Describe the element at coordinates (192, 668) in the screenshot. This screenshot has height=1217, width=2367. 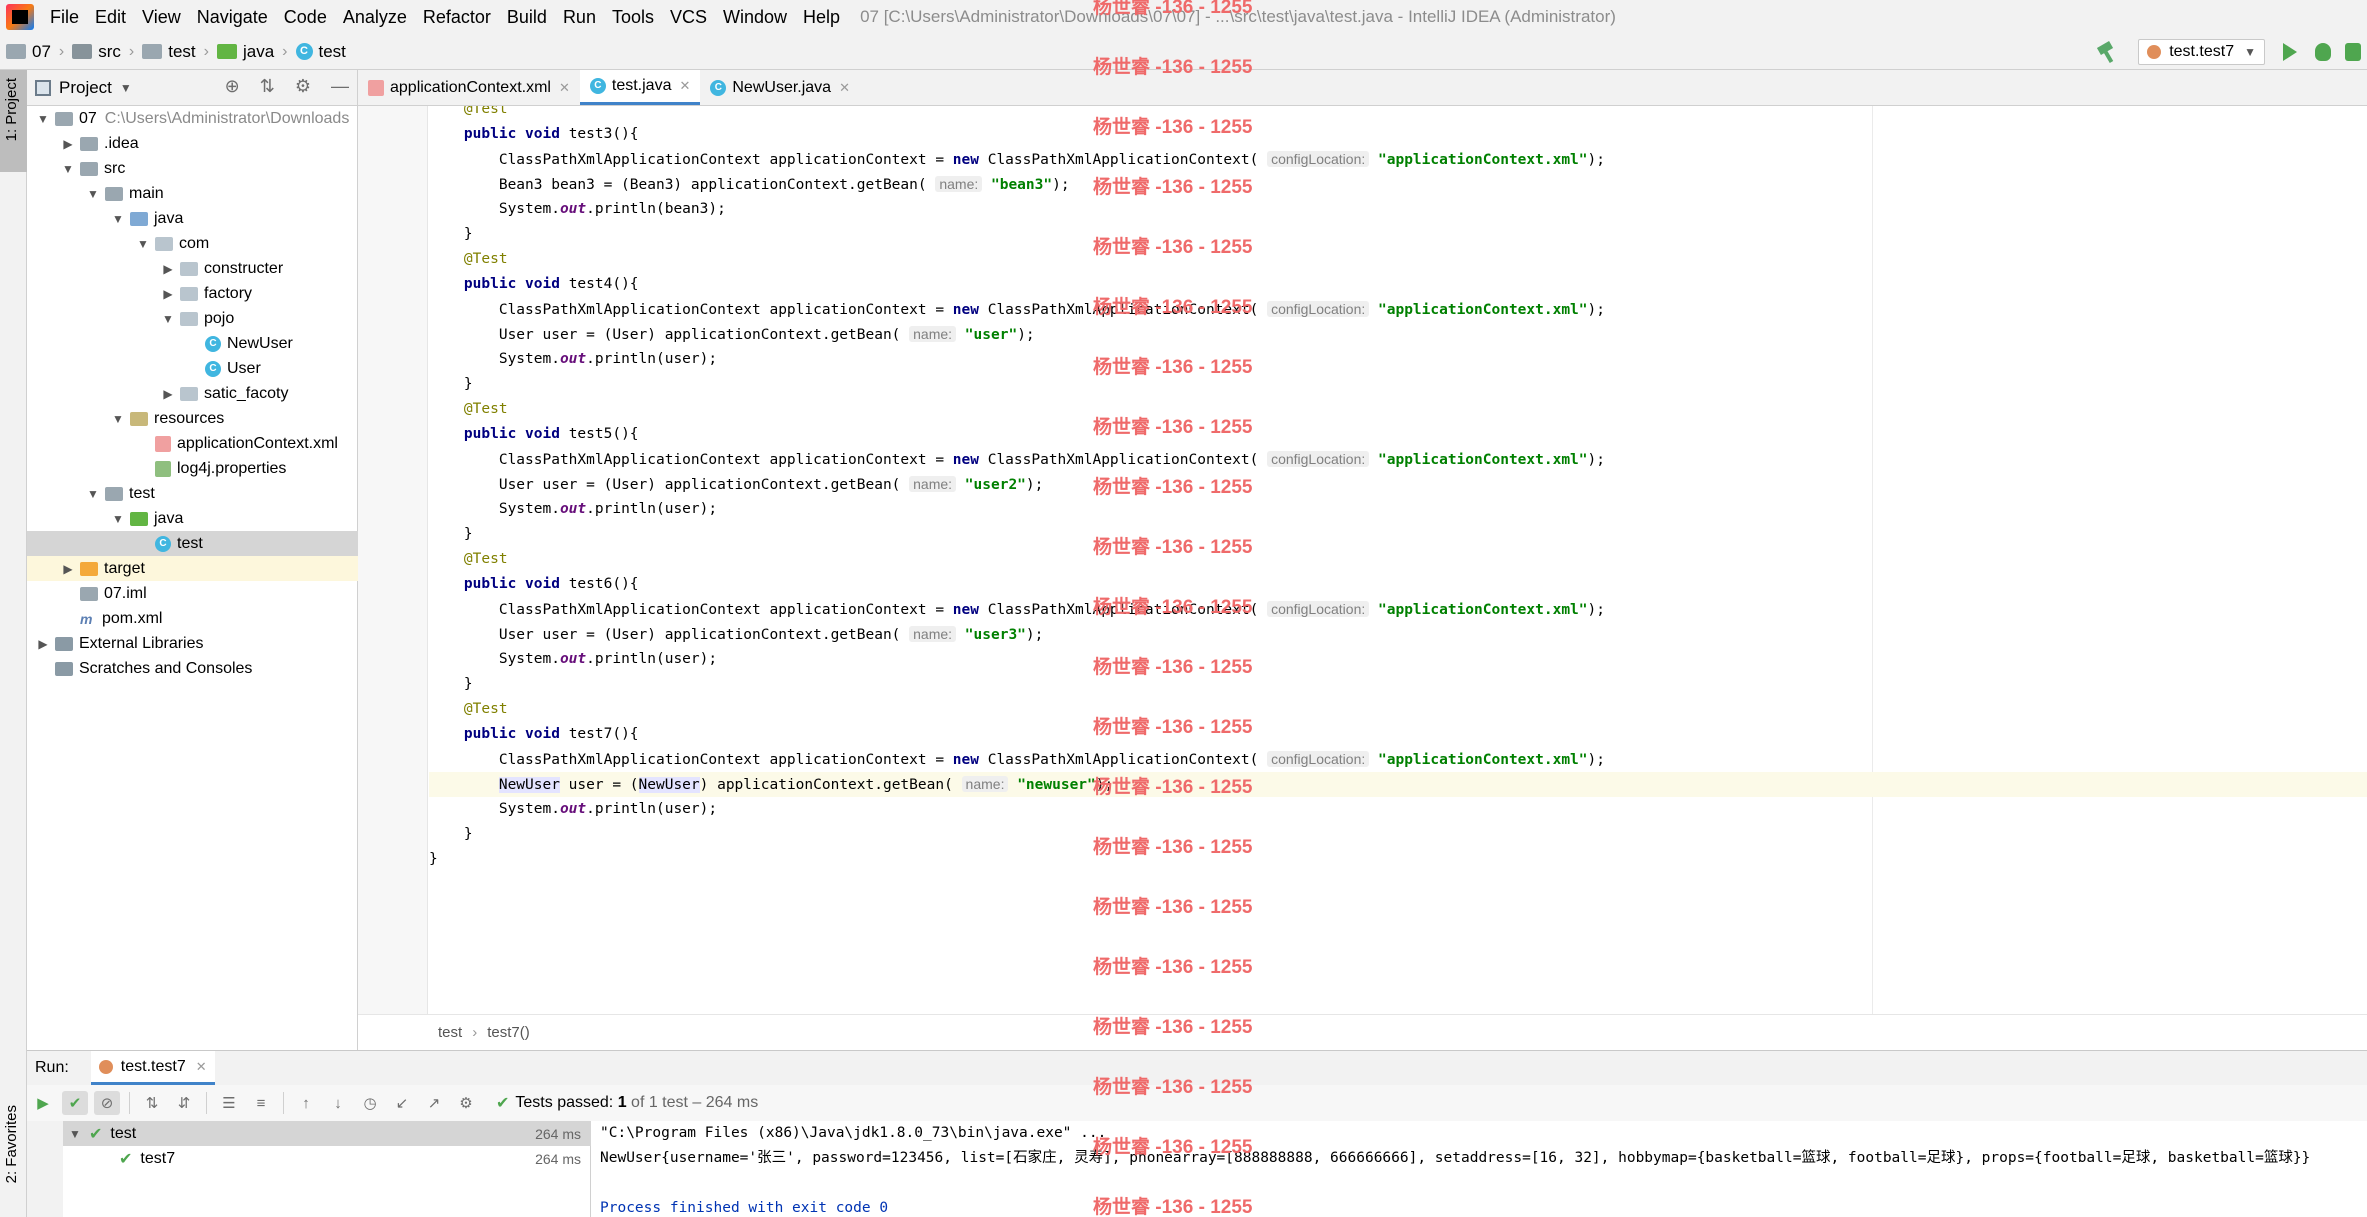
I see `tree-item: Scratches and Consoles` at that location.